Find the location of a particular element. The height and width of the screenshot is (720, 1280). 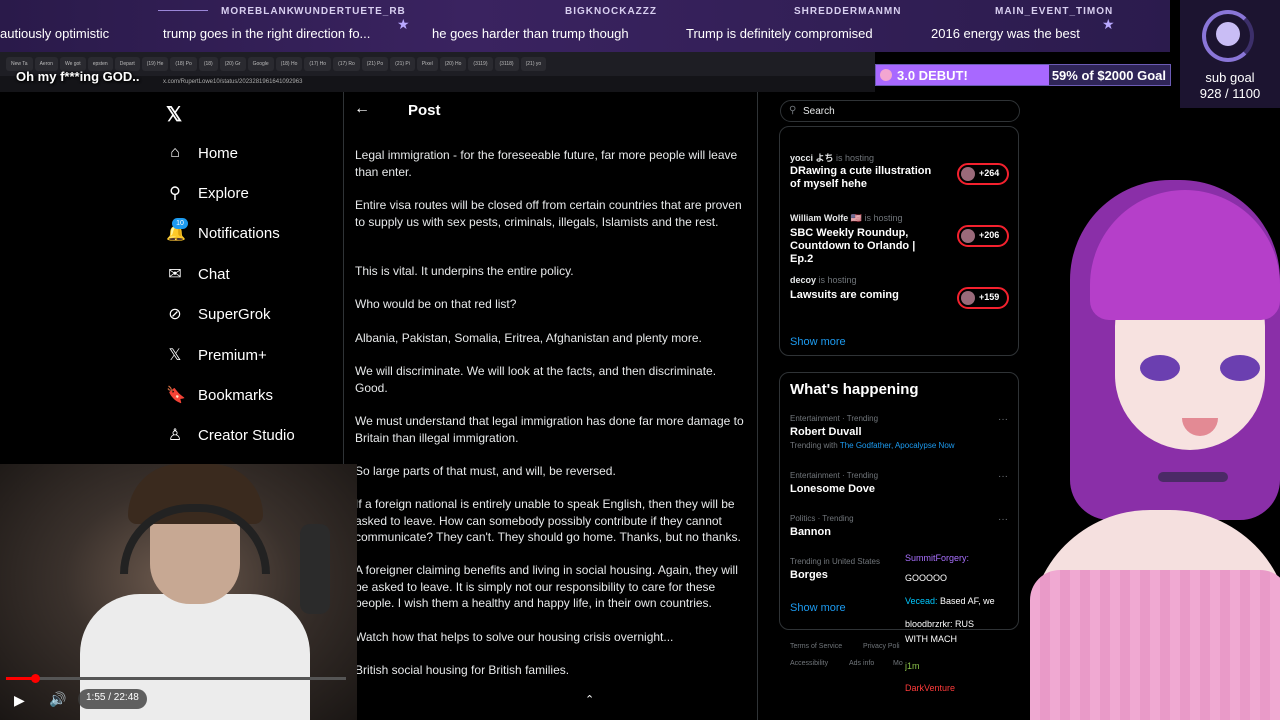

nav-premium: 𝕏 Premium+ is located at coordinates (216, 355).